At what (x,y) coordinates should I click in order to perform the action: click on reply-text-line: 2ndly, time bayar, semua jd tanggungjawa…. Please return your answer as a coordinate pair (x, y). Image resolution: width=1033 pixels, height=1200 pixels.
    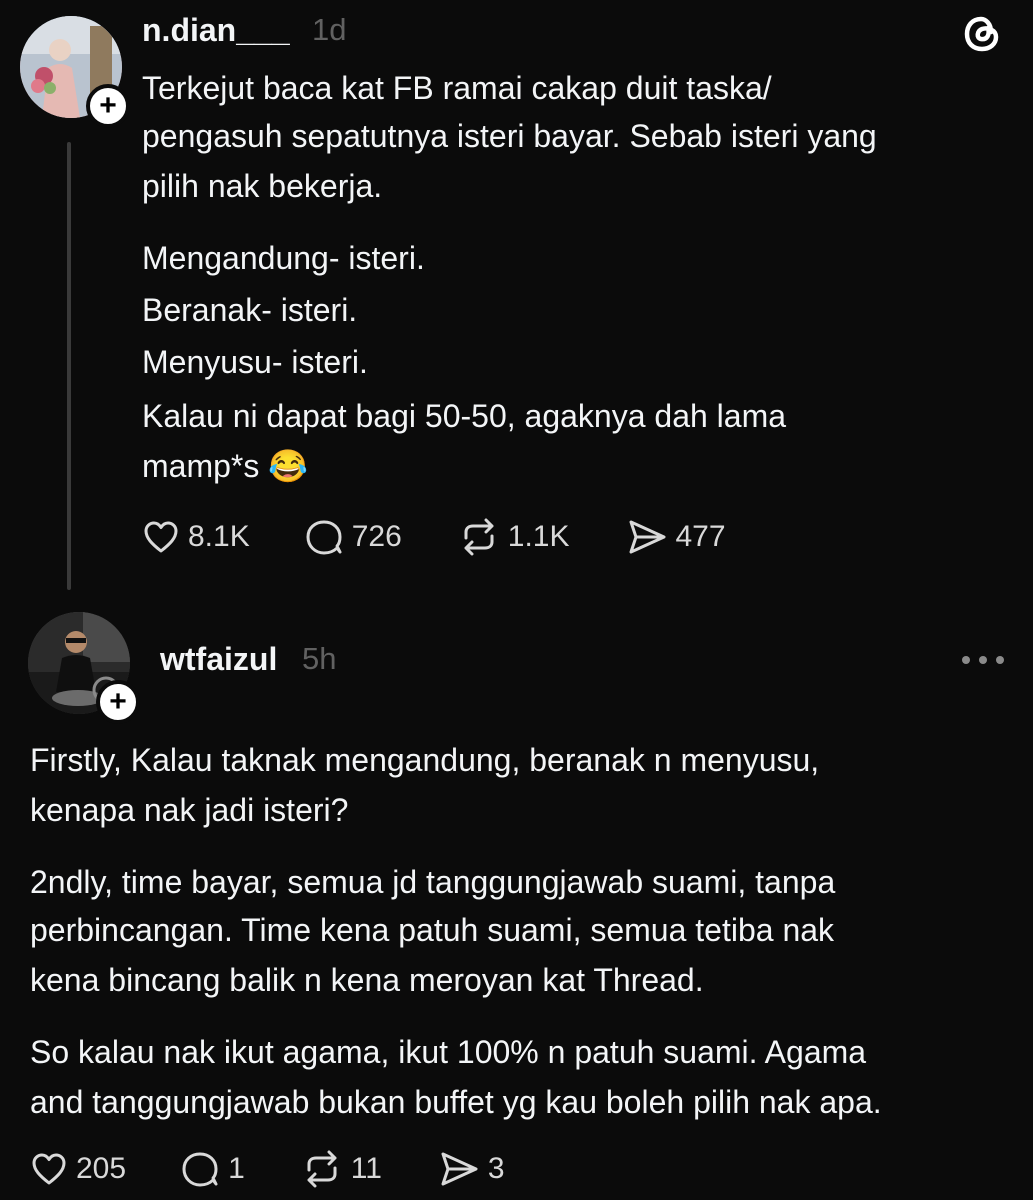
    Looking at the image, I should click on (433, 882).